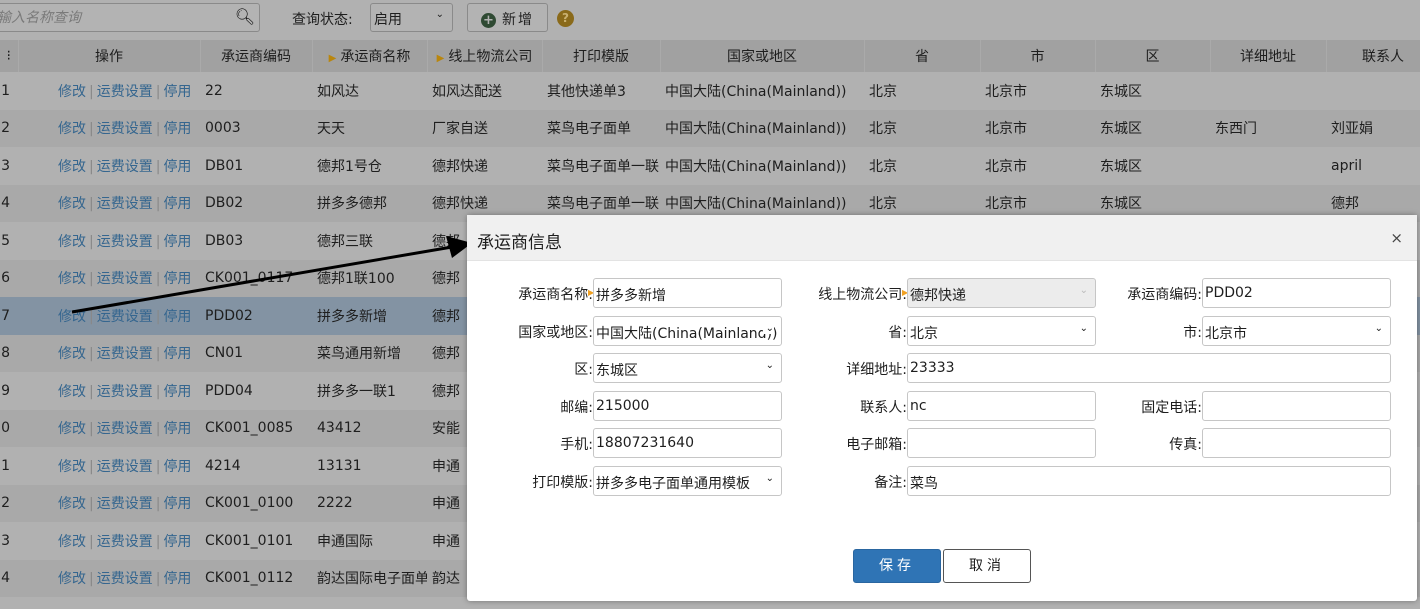 This screenshot has width=1420, height=609. I want to click on code-input: PDD02, so click(1296, 293).